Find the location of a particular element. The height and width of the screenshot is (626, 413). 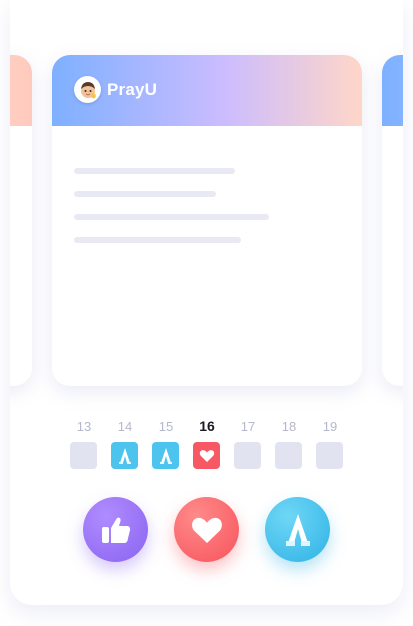

user-avatar-icon is located at coordinates (88, 89).